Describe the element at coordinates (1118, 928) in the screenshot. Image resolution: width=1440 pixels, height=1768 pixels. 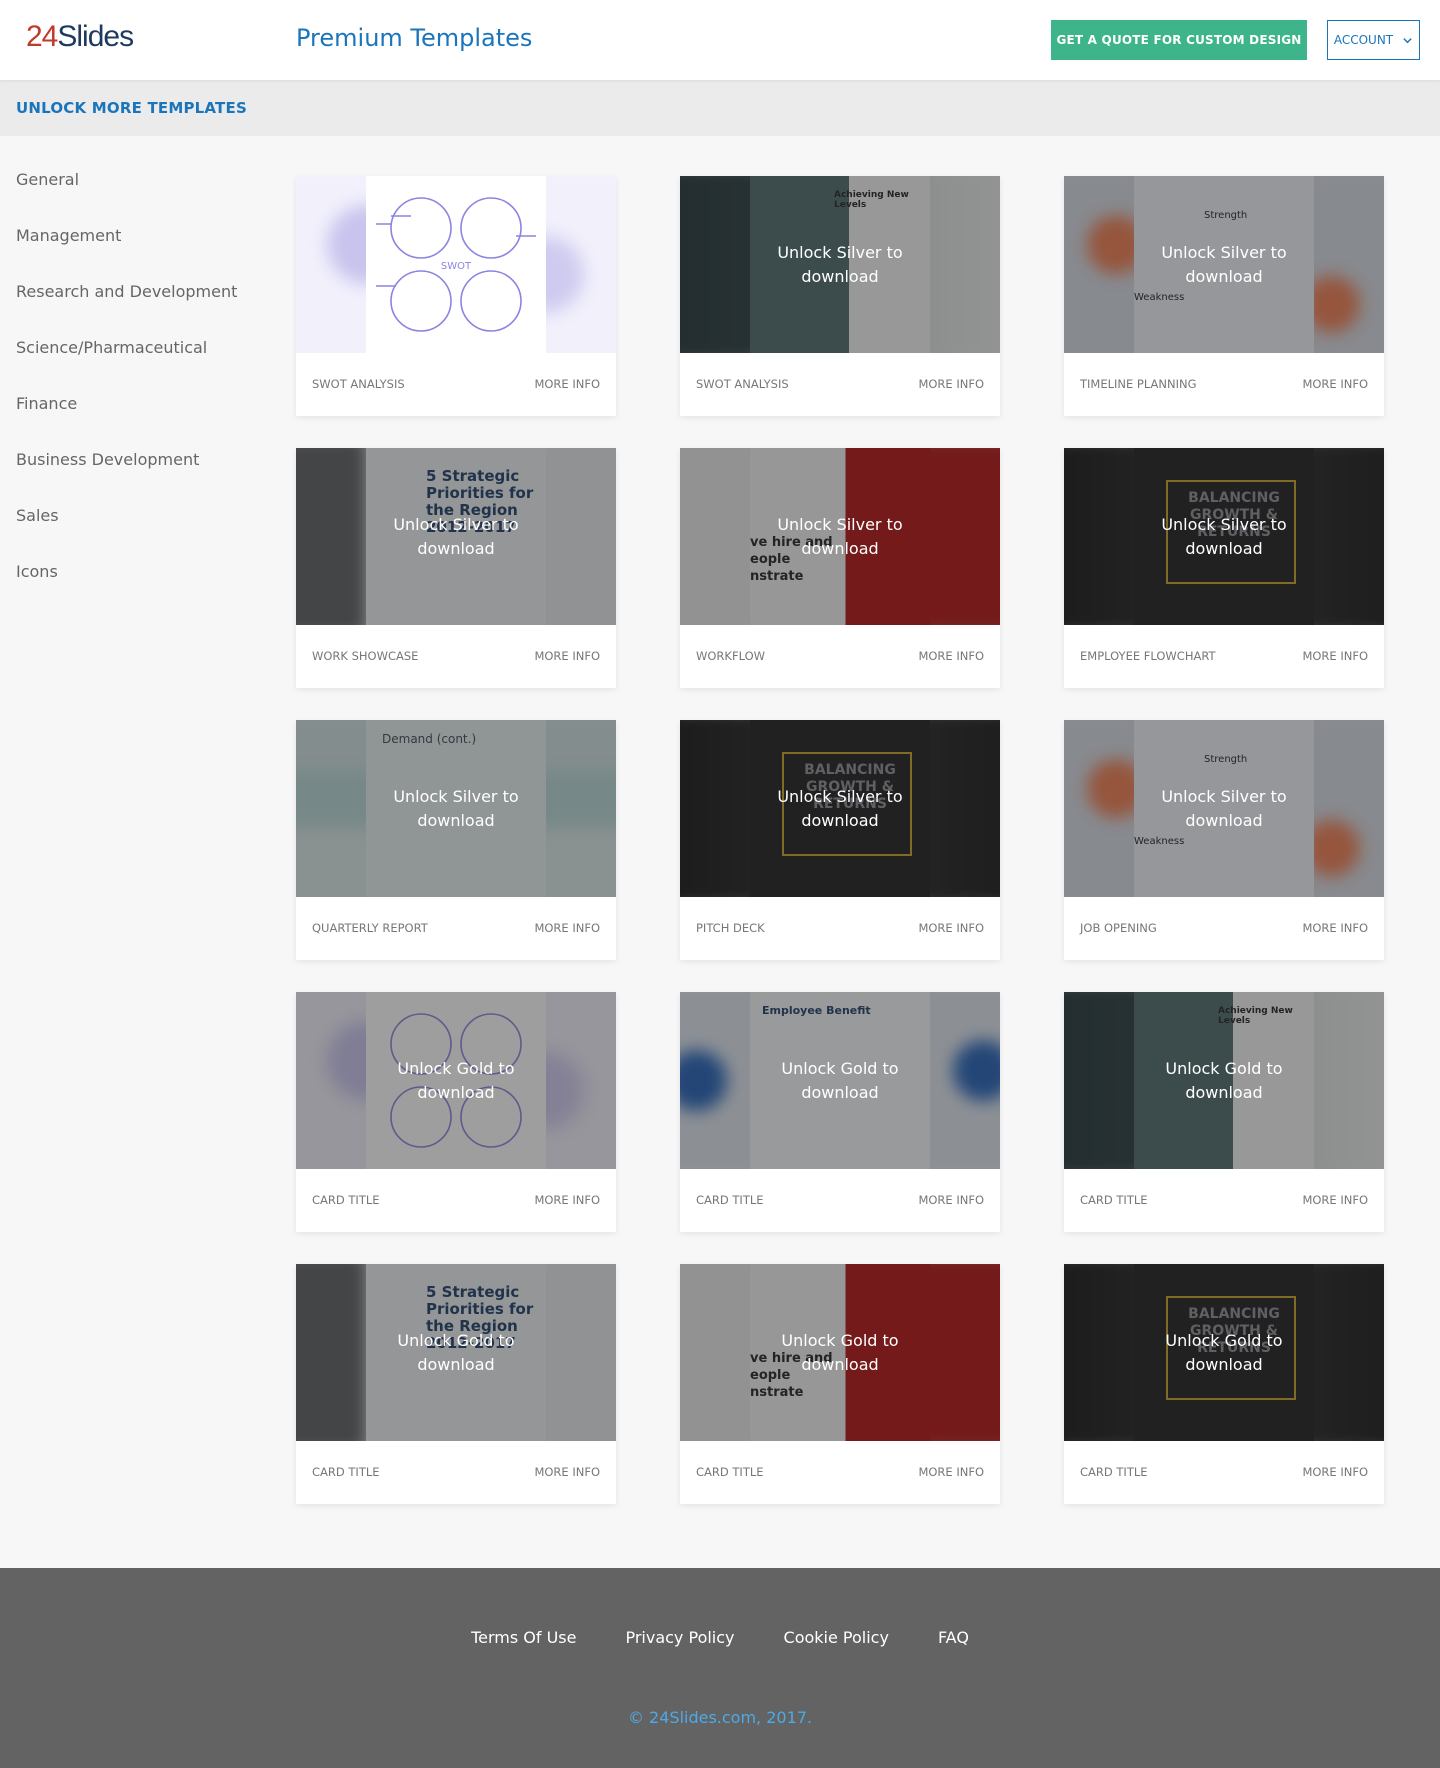
I see `card-title: JOB OPENING` at that location.